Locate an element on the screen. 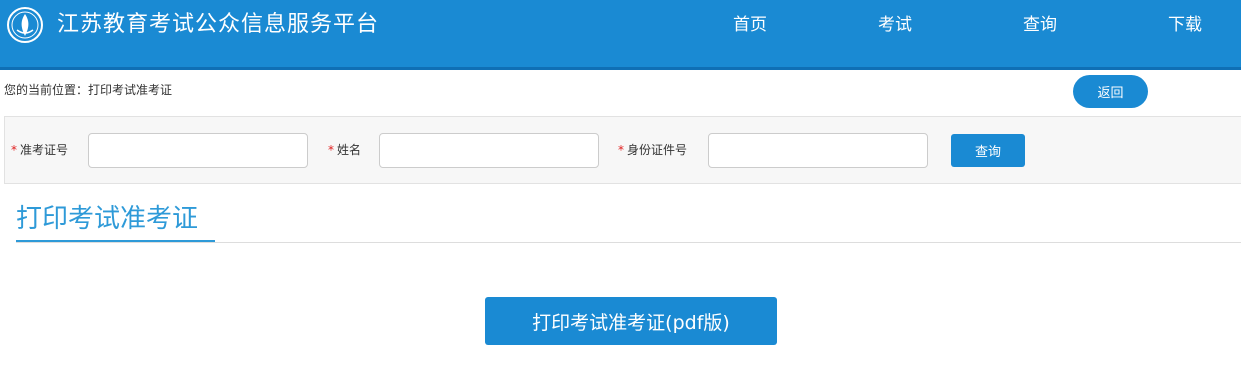  nav-exams: 考试 is located at coordinates (895, 25).